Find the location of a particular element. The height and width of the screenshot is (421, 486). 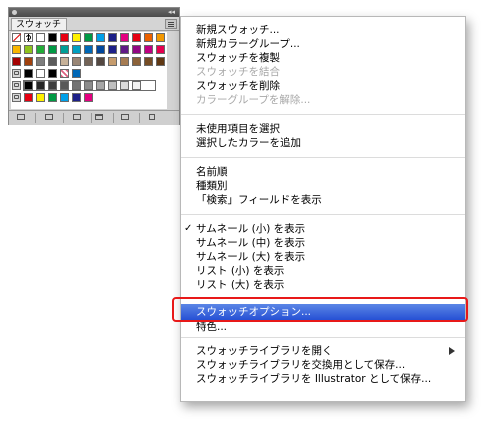

menu-item: リスト (大) を表示 is located at coordinates (323, 285).